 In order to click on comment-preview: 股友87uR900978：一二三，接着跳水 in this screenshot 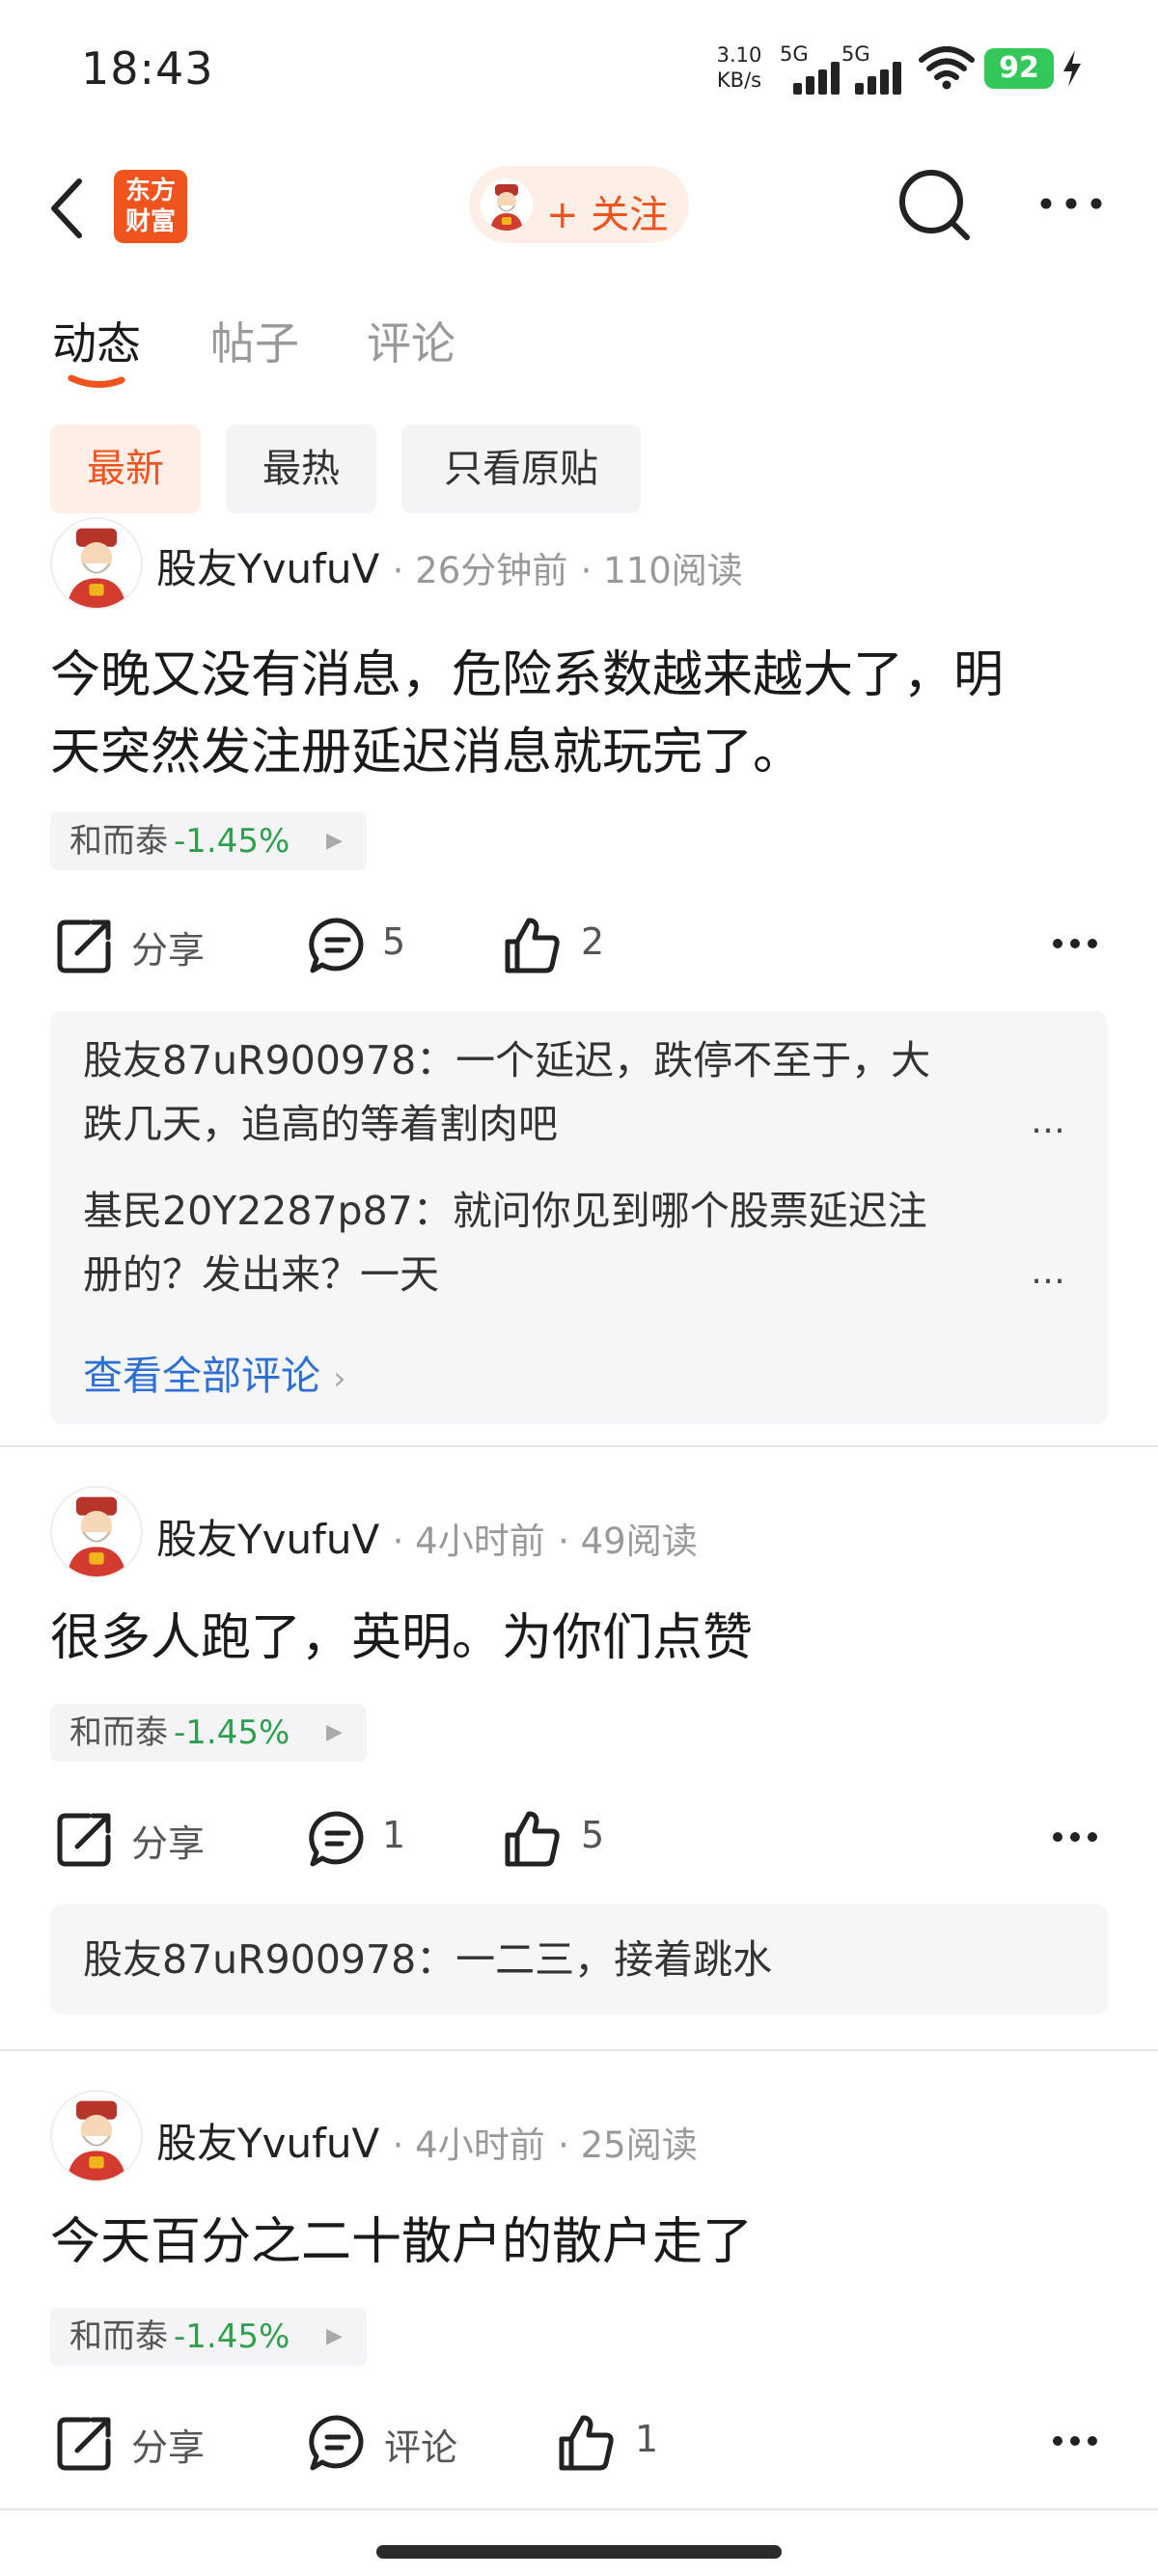, I will do `click(565, 1960)`.